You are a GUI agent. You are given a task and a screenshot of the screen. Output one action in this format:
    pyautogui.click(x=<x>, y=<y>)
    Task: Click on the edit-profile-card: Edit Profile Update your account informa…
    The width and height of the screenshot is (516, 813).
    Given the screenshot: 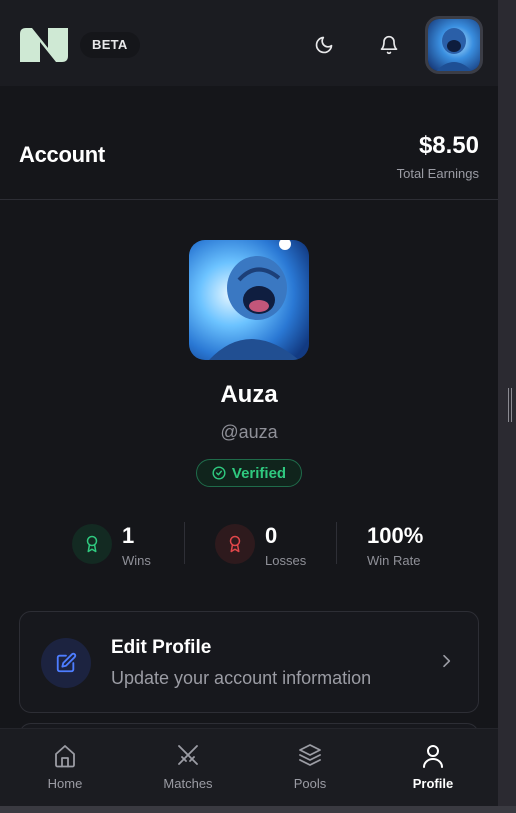 What is the action you would take?
    pyautogui.click(x=249, y=662)
    